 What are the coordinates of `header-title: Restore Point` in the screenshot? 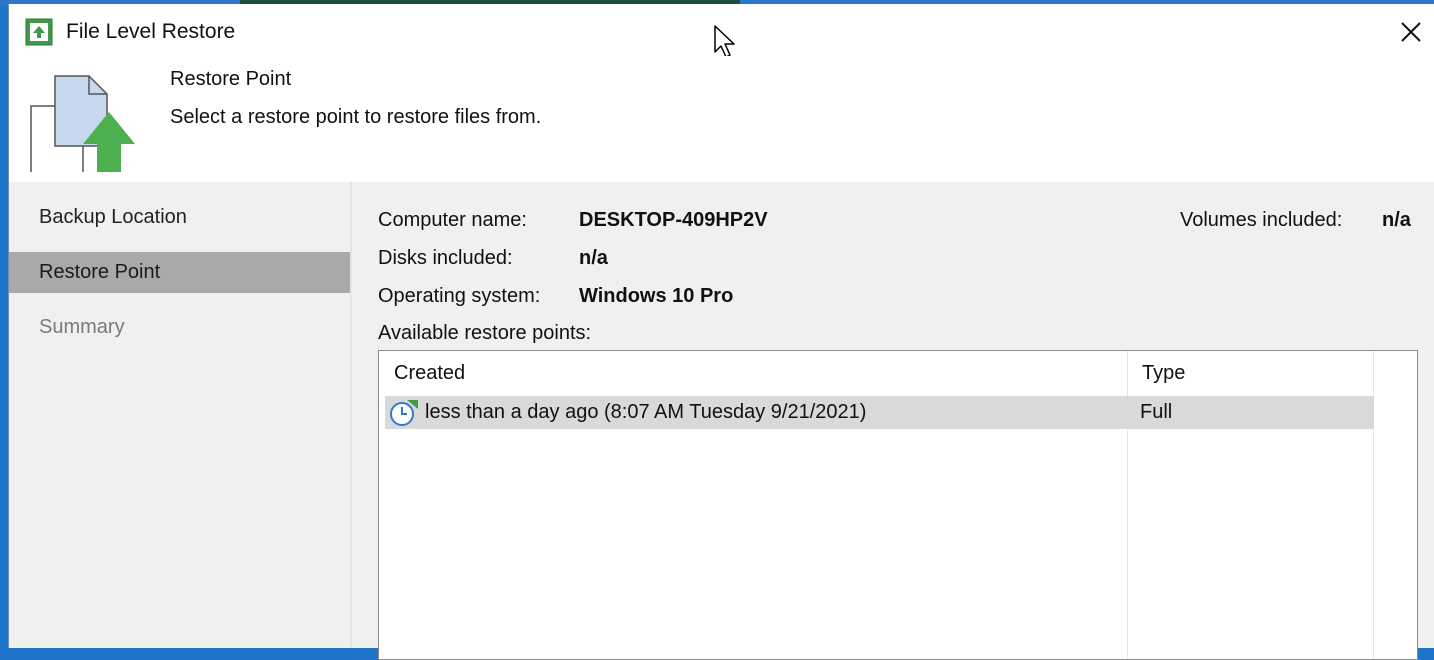 It's located at (231, 79).